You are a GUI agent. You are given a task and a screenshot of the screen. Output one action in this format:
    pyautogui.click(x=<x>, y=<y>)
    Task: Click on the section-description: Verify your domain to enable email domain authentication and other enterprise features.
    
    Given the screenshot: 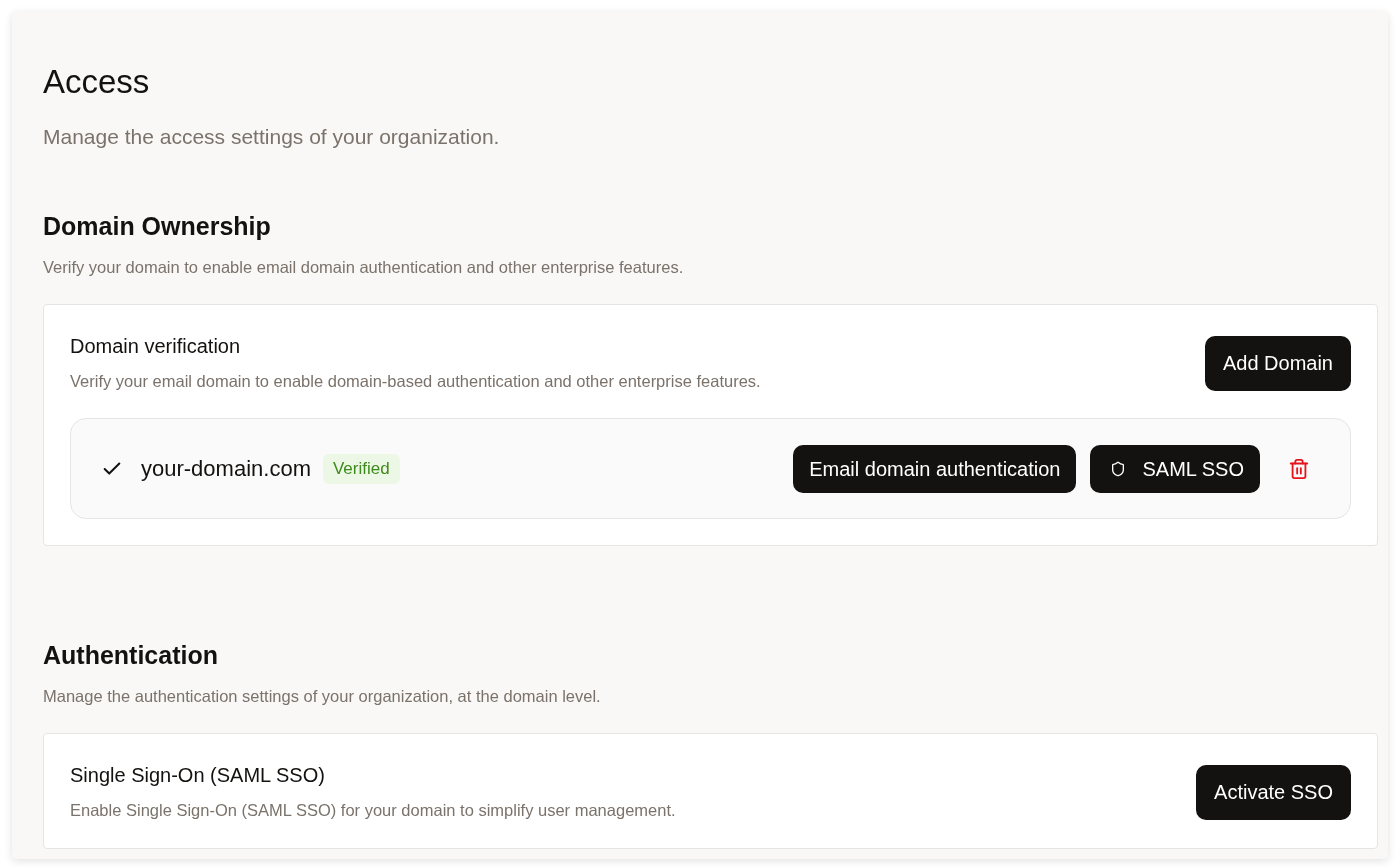 What is the action you would take?
    pyautogui.click(x=364, y=267)
    